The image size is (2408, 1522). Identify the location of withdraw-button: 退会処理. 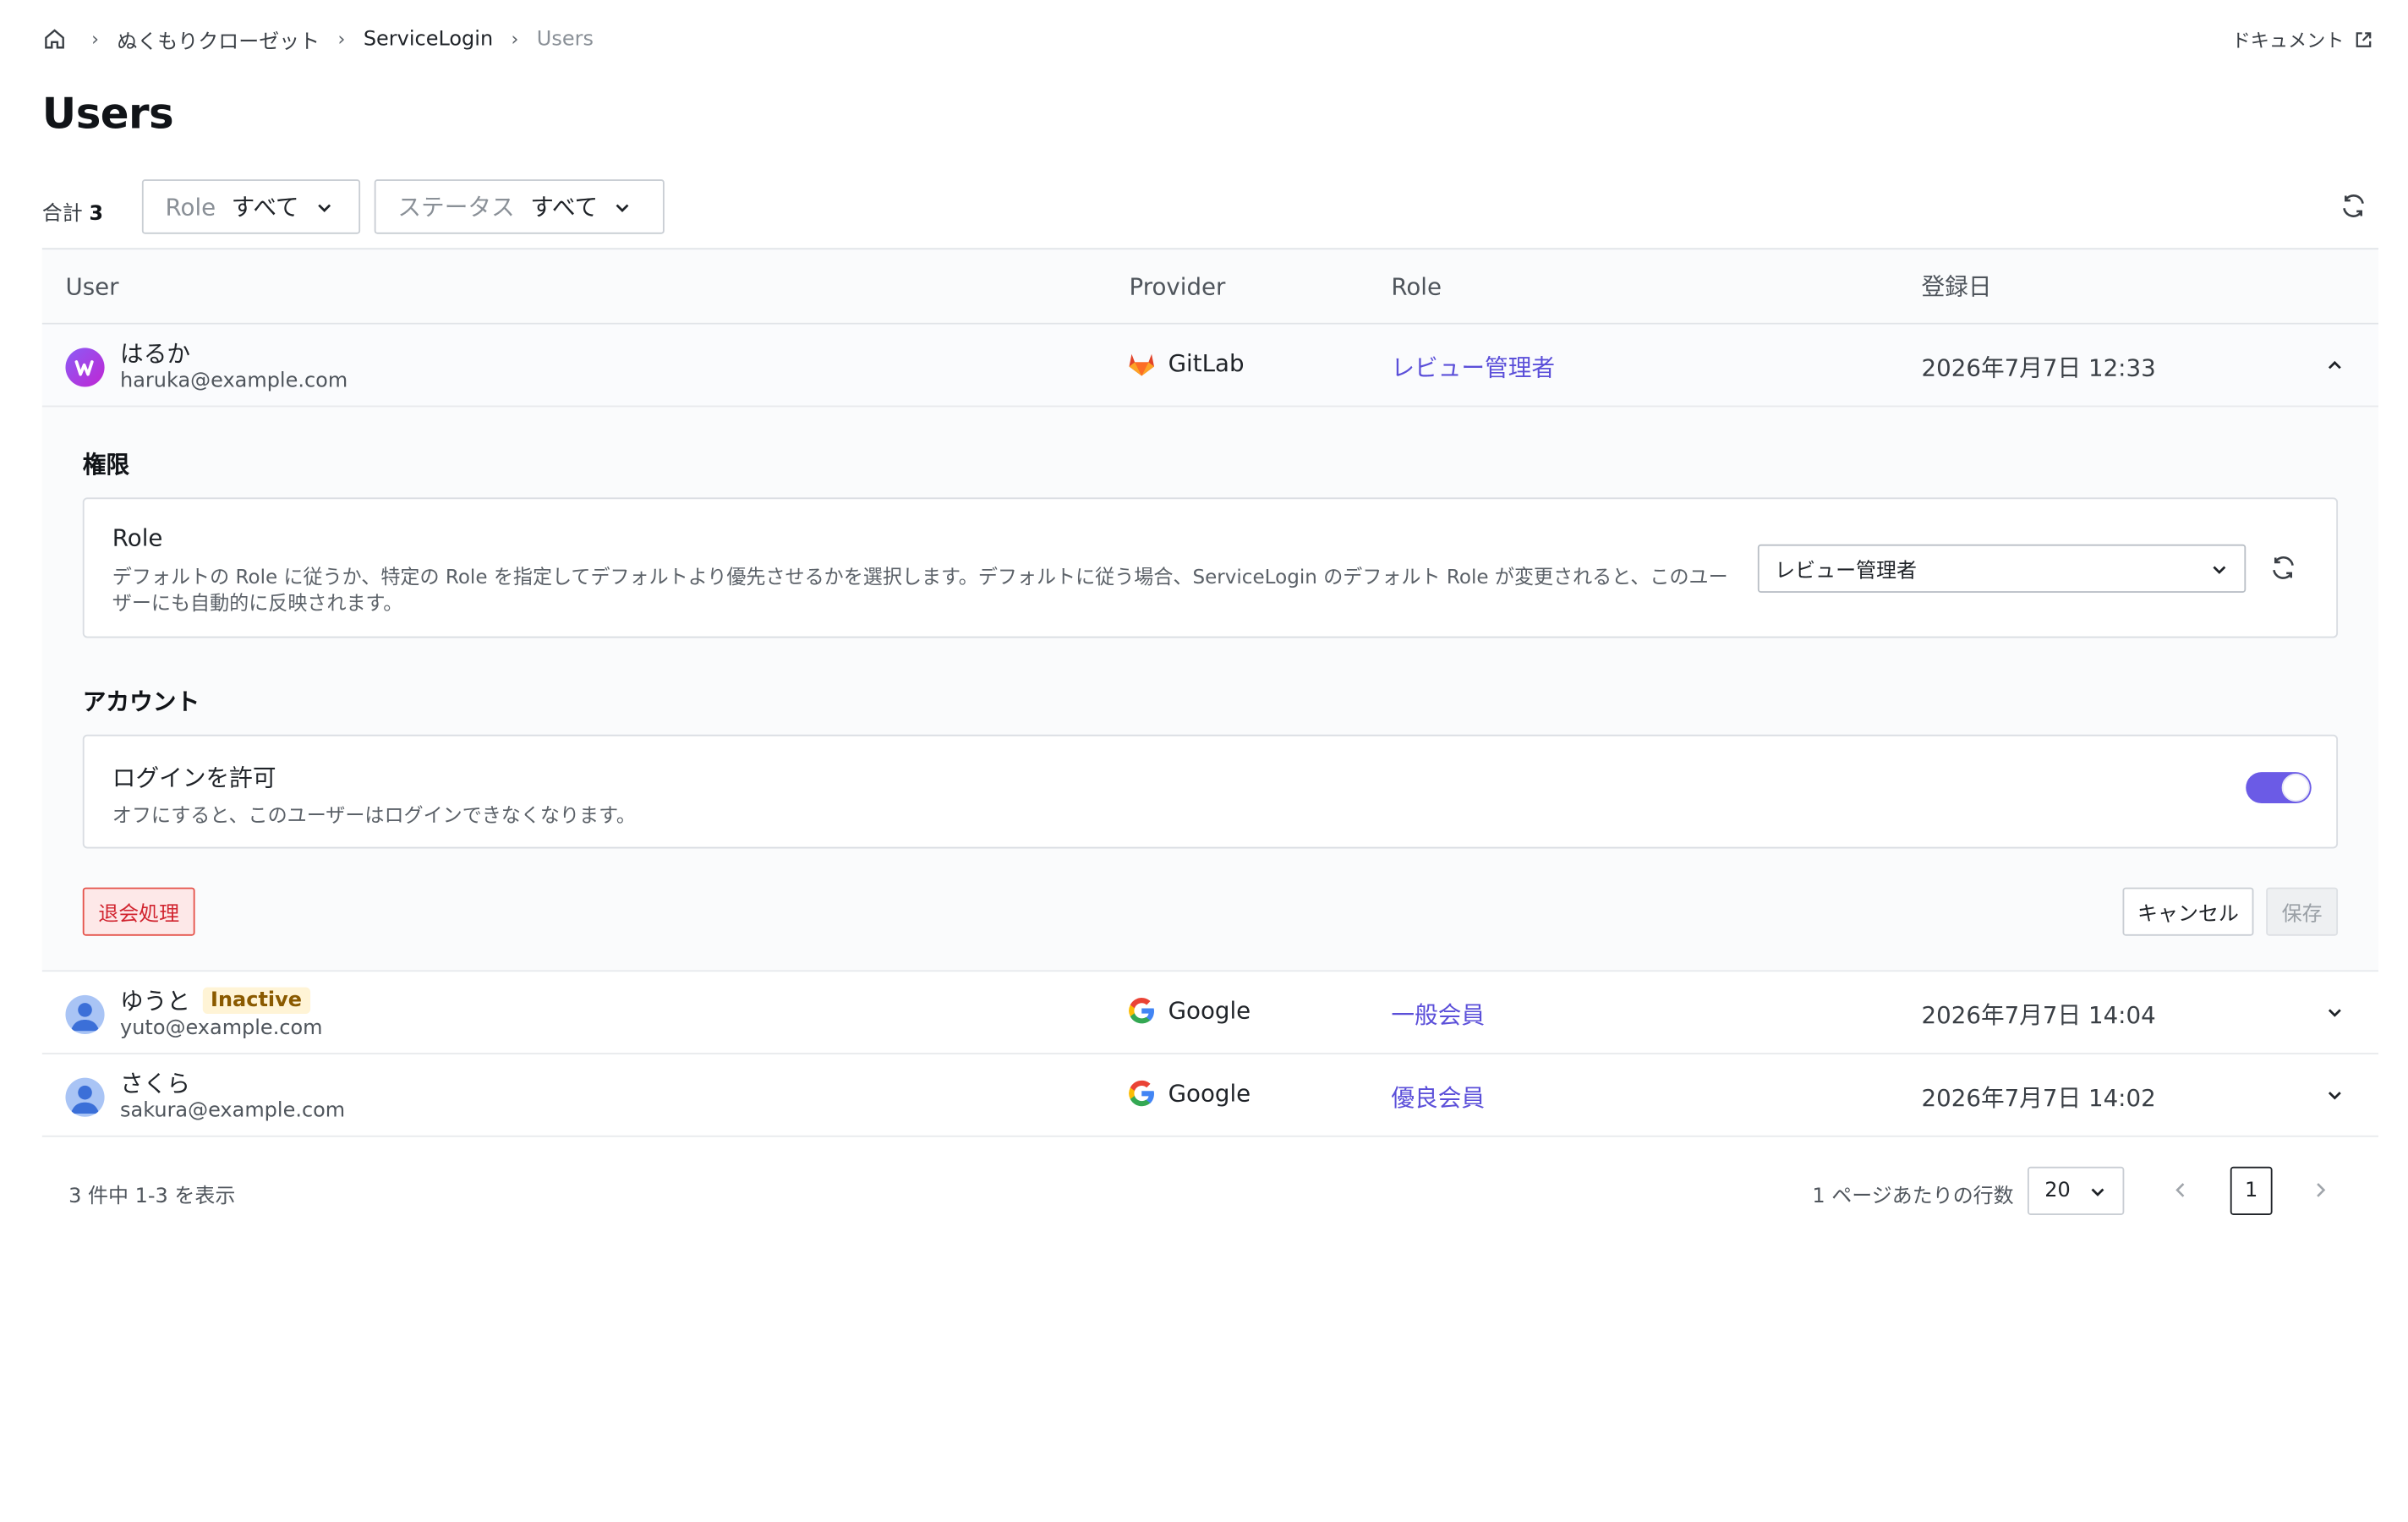
(138, 911).